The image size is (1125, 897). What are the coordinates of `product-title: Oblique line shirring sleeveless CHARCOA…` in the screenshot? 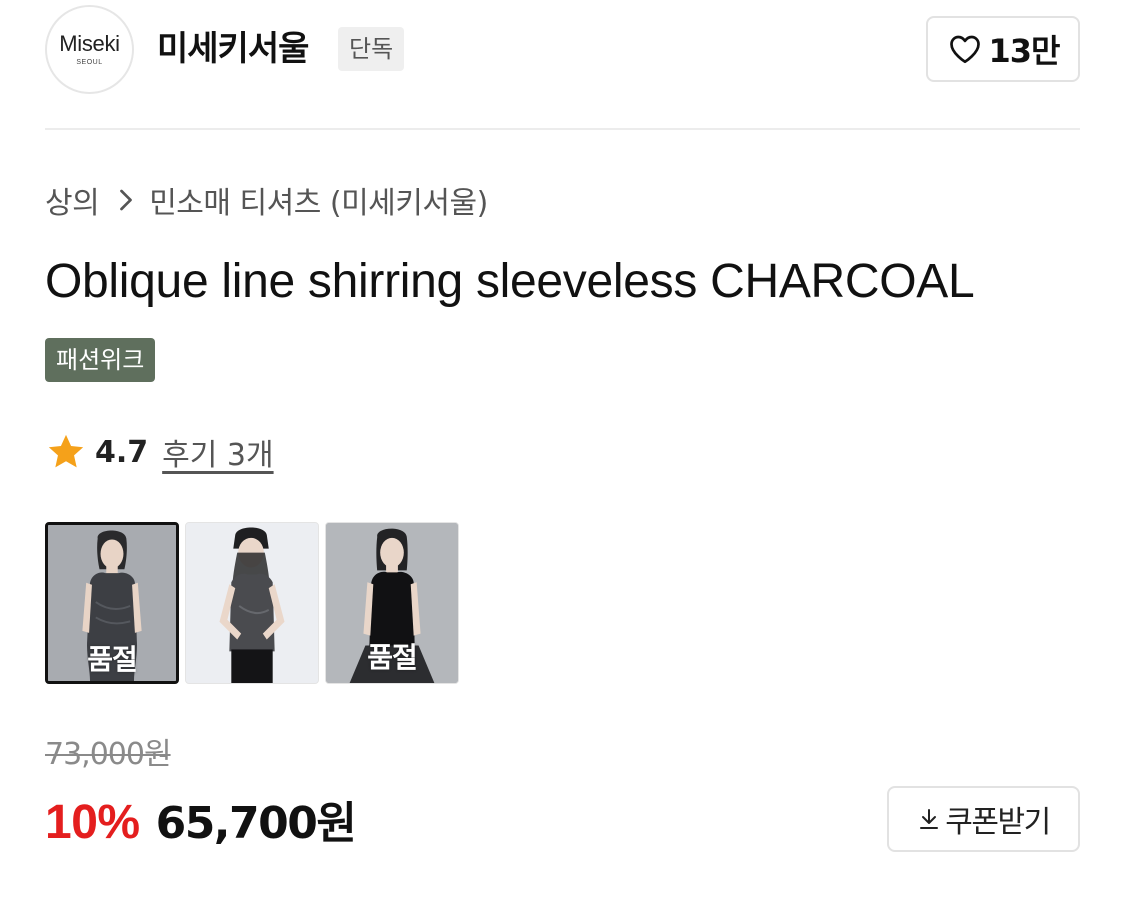 It's located at (510, 281).